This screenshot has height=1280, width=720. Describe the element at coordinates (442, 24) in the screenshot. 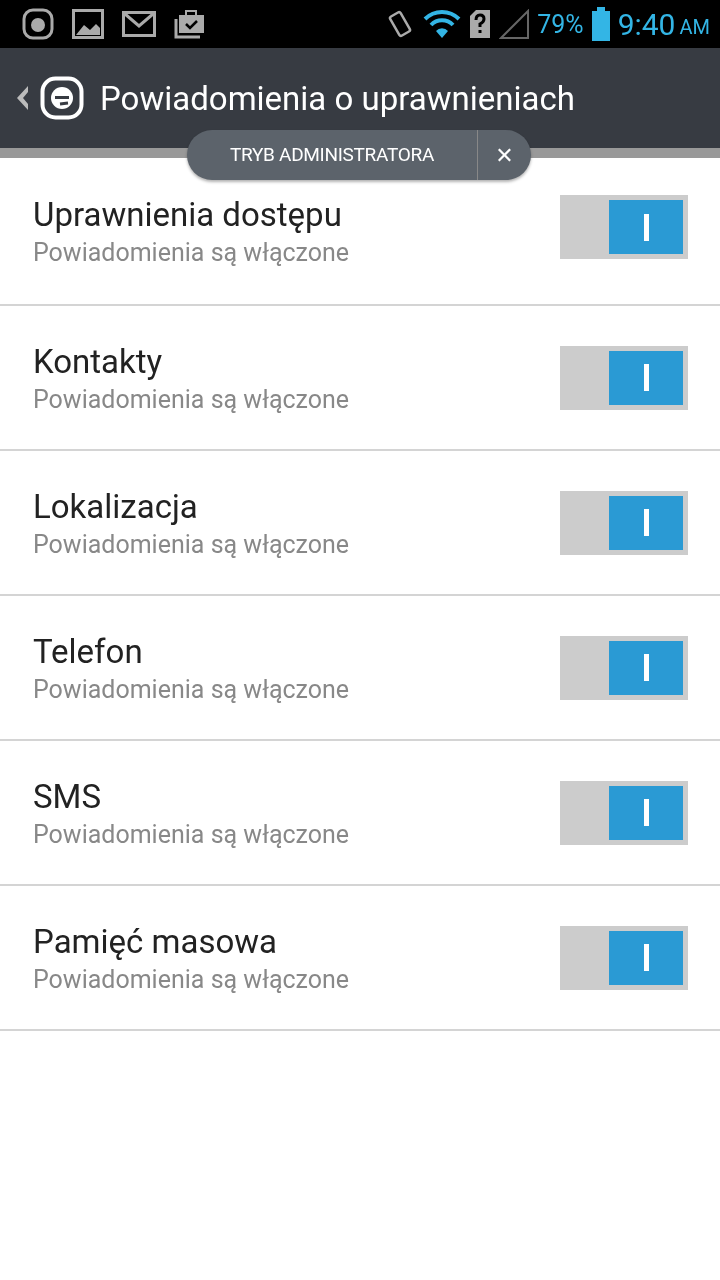

I see `wifi-icon` at that location.